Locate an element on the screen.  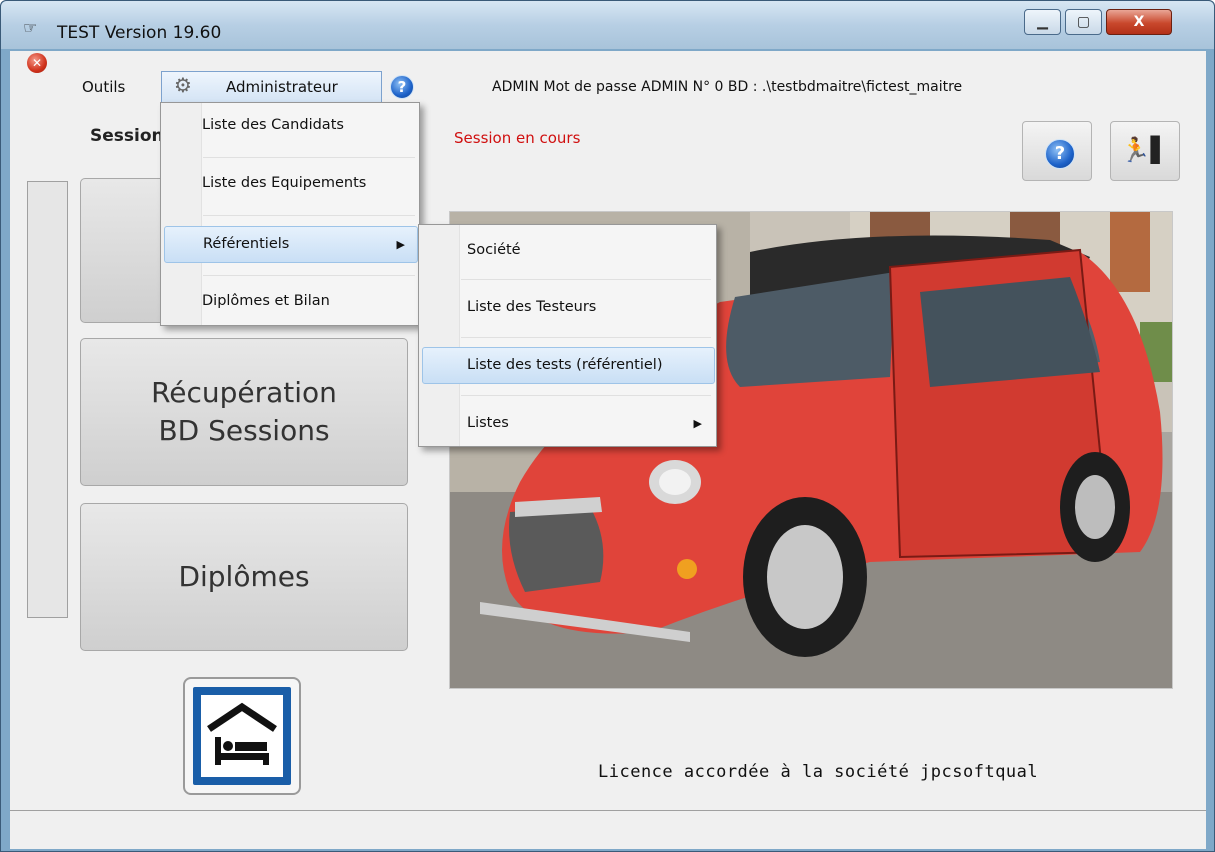
window-title: TEST Version 19.60 is located at coordinates (139, 33).